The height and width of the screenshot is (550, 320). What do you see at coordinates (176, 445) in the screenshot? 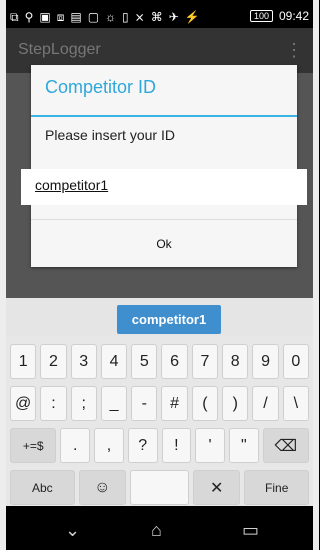
I see `key: !` at bounding box center [176, 445].